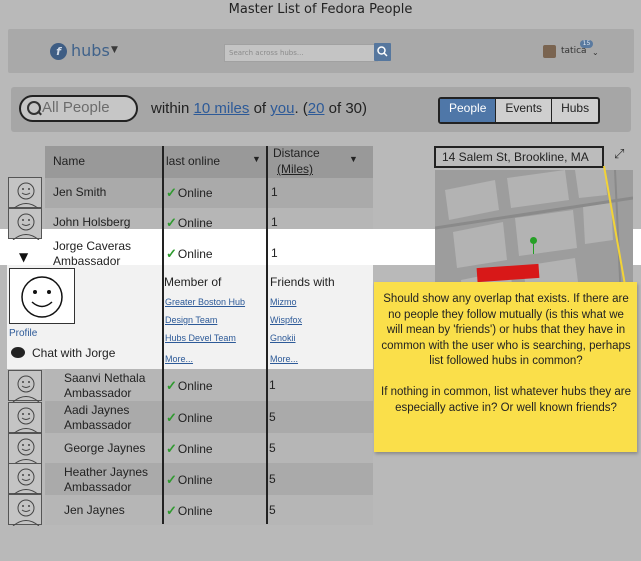 The image size is (641, 561). I want to click on chevron-down-icon: ▼, so click(114, 50).